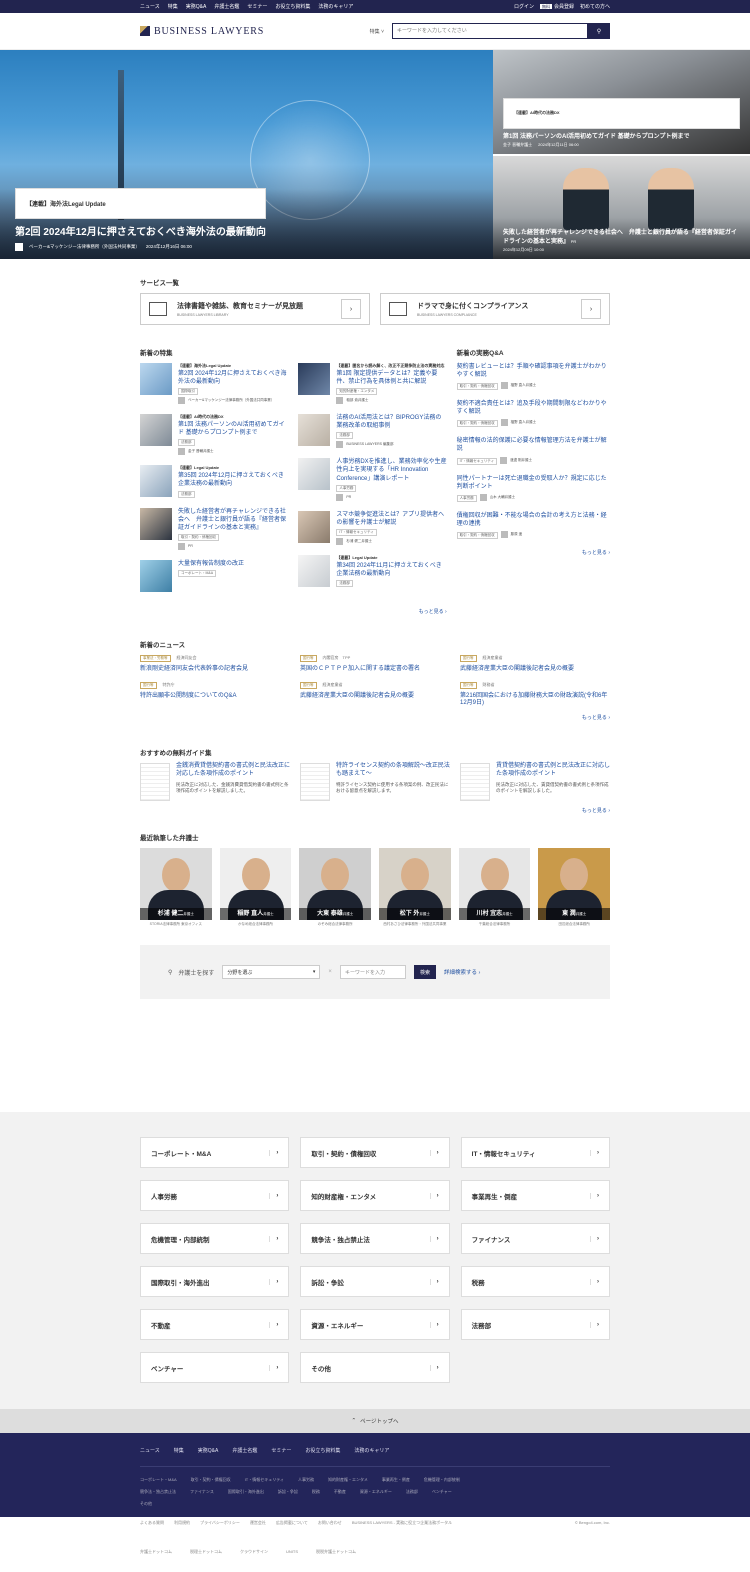  What do you see at coordinates (442, 1492) in the screenshot?
I see `footer-category-link: ベンチャー` at bounding box center [442, 1492].